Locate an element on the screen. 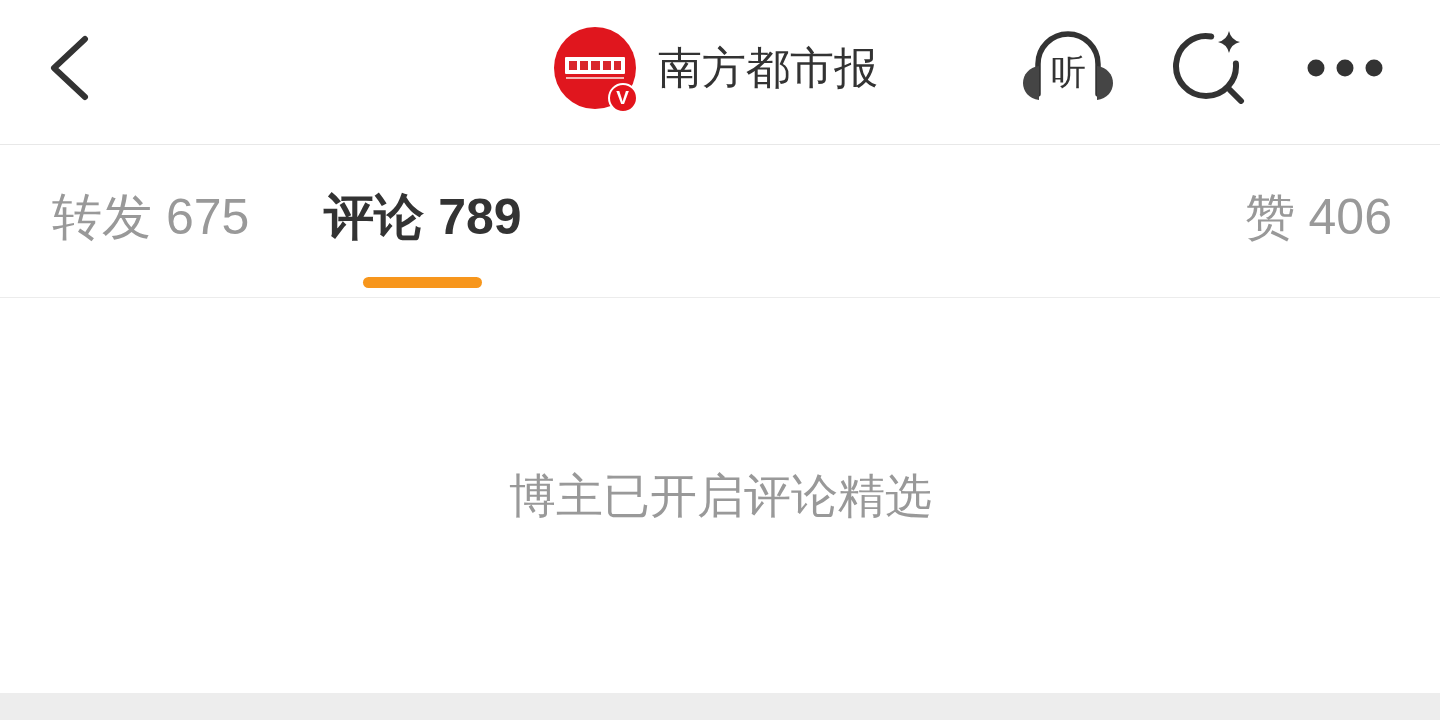  logo-avatar-icon is located at coordinates (594, 68).